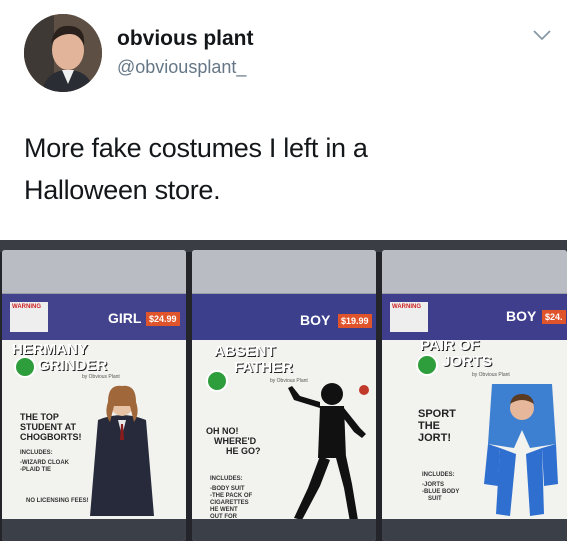 The height and width of the screenshot is (541, 567). Describe the element at coordinates (521, 450) in the screenshot. I see `jorts-costume-photo` at that location.